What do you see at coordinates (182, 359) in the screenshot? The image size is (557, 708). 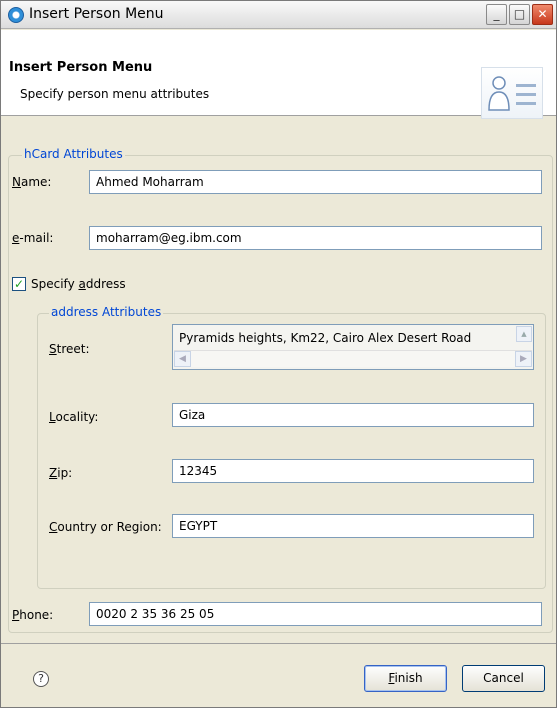 I see `scroll-left-icon: ◀` at bounding box center [182, 359].